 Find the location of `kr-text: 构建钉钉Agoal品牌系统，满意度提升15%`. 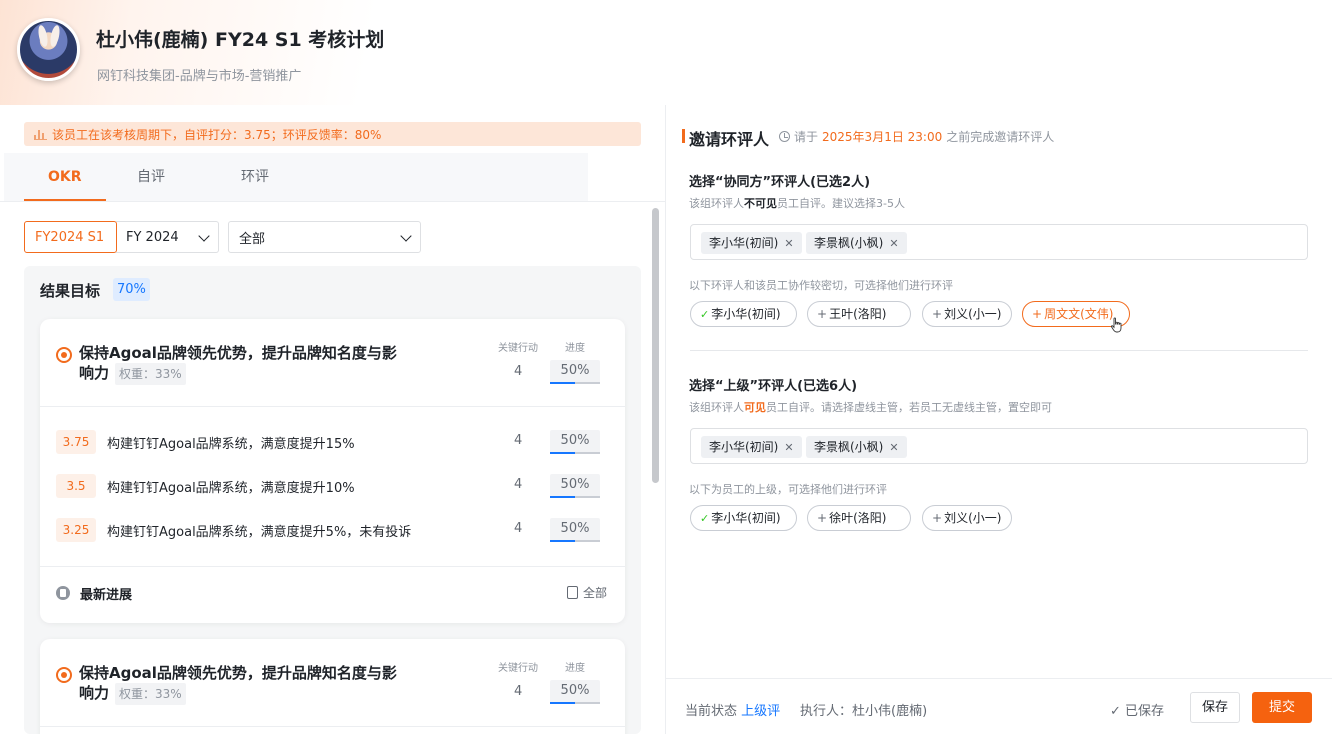

kr-text: 构建钉钉Agoal品牌系统，满意度提升15% is located at coordinates (231, 442).